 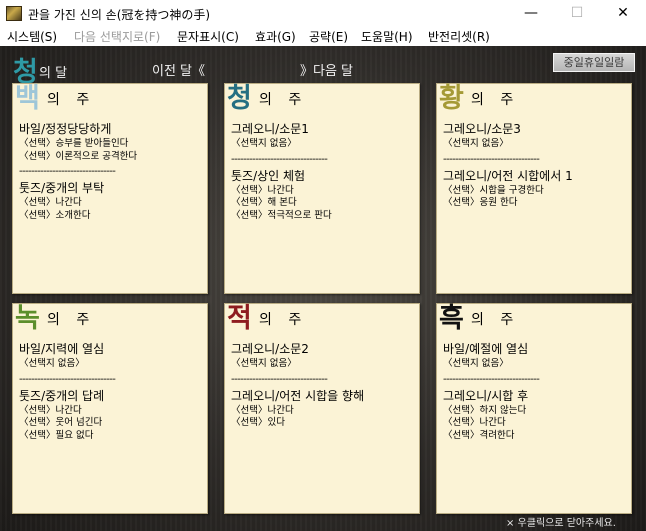 I want to click on week-name: 백, so click(x=27, y=98).